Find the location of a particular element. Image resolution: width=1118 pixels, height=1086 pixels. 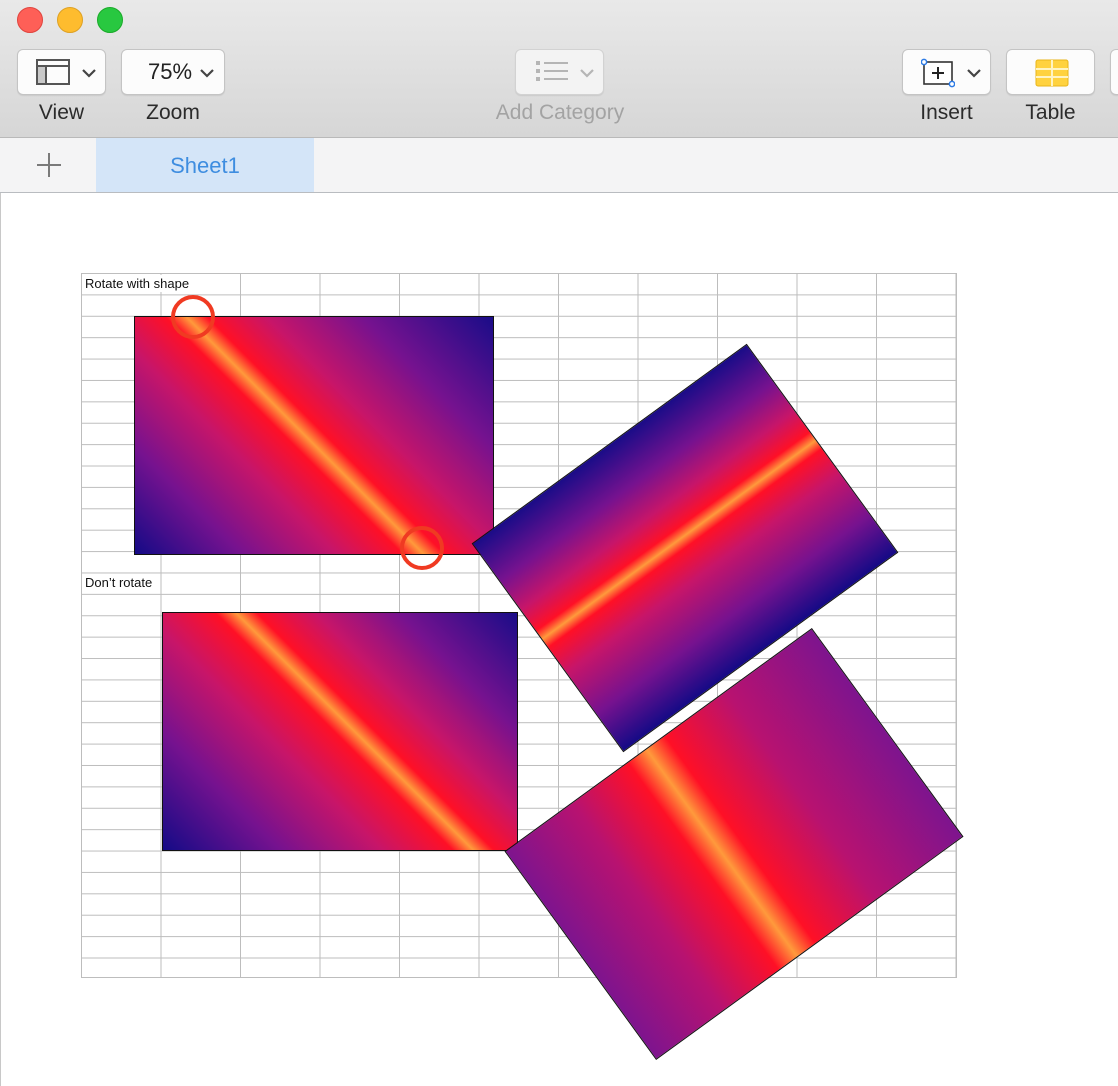

add-category-button is located at coordinates (559, 72).